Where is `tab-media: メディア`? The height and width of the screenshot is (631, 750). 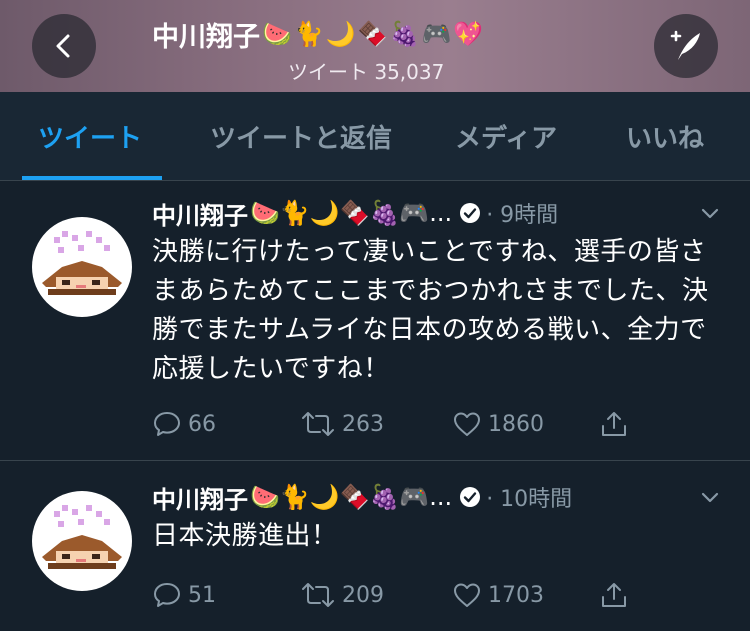 tab-media: メディア is located at coordinates (506, 136).